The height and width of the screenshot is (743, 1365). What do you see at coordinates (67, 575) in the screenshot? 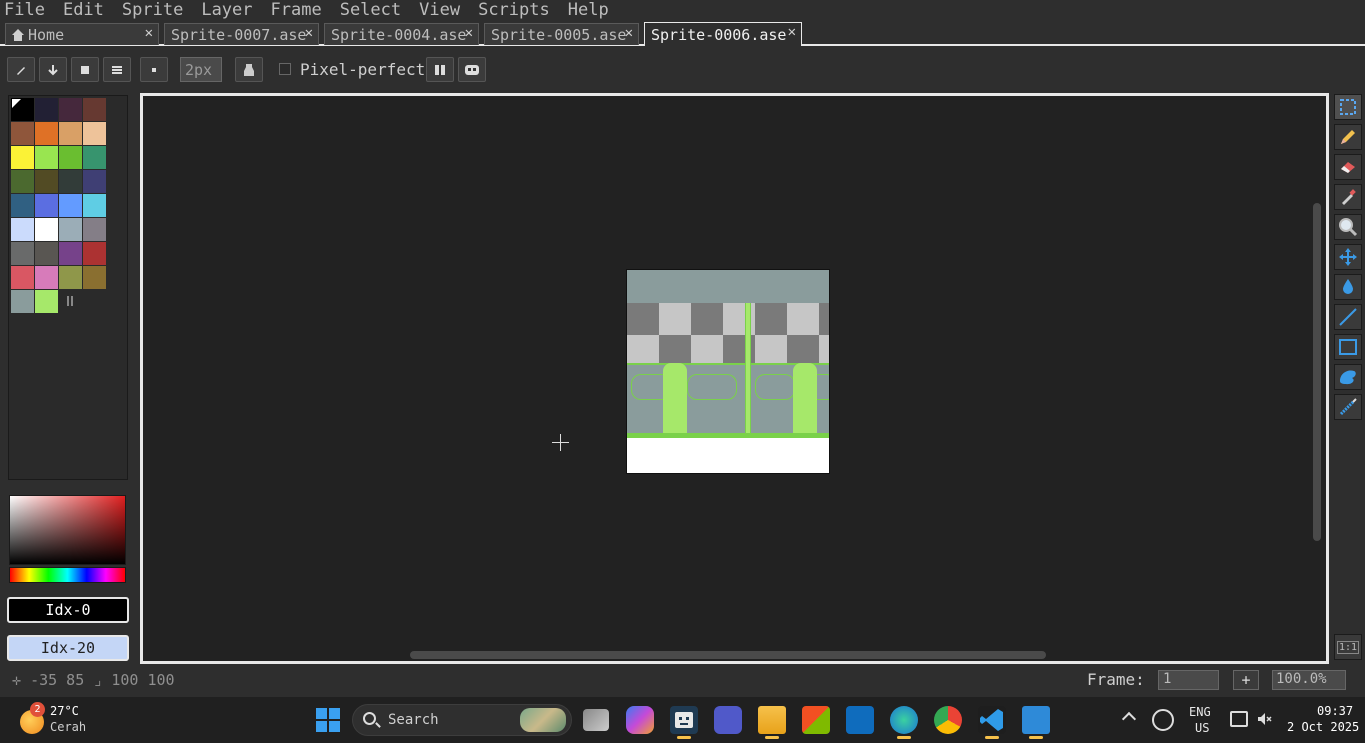
I see `hue-slider` at bounding box center [67, 575].